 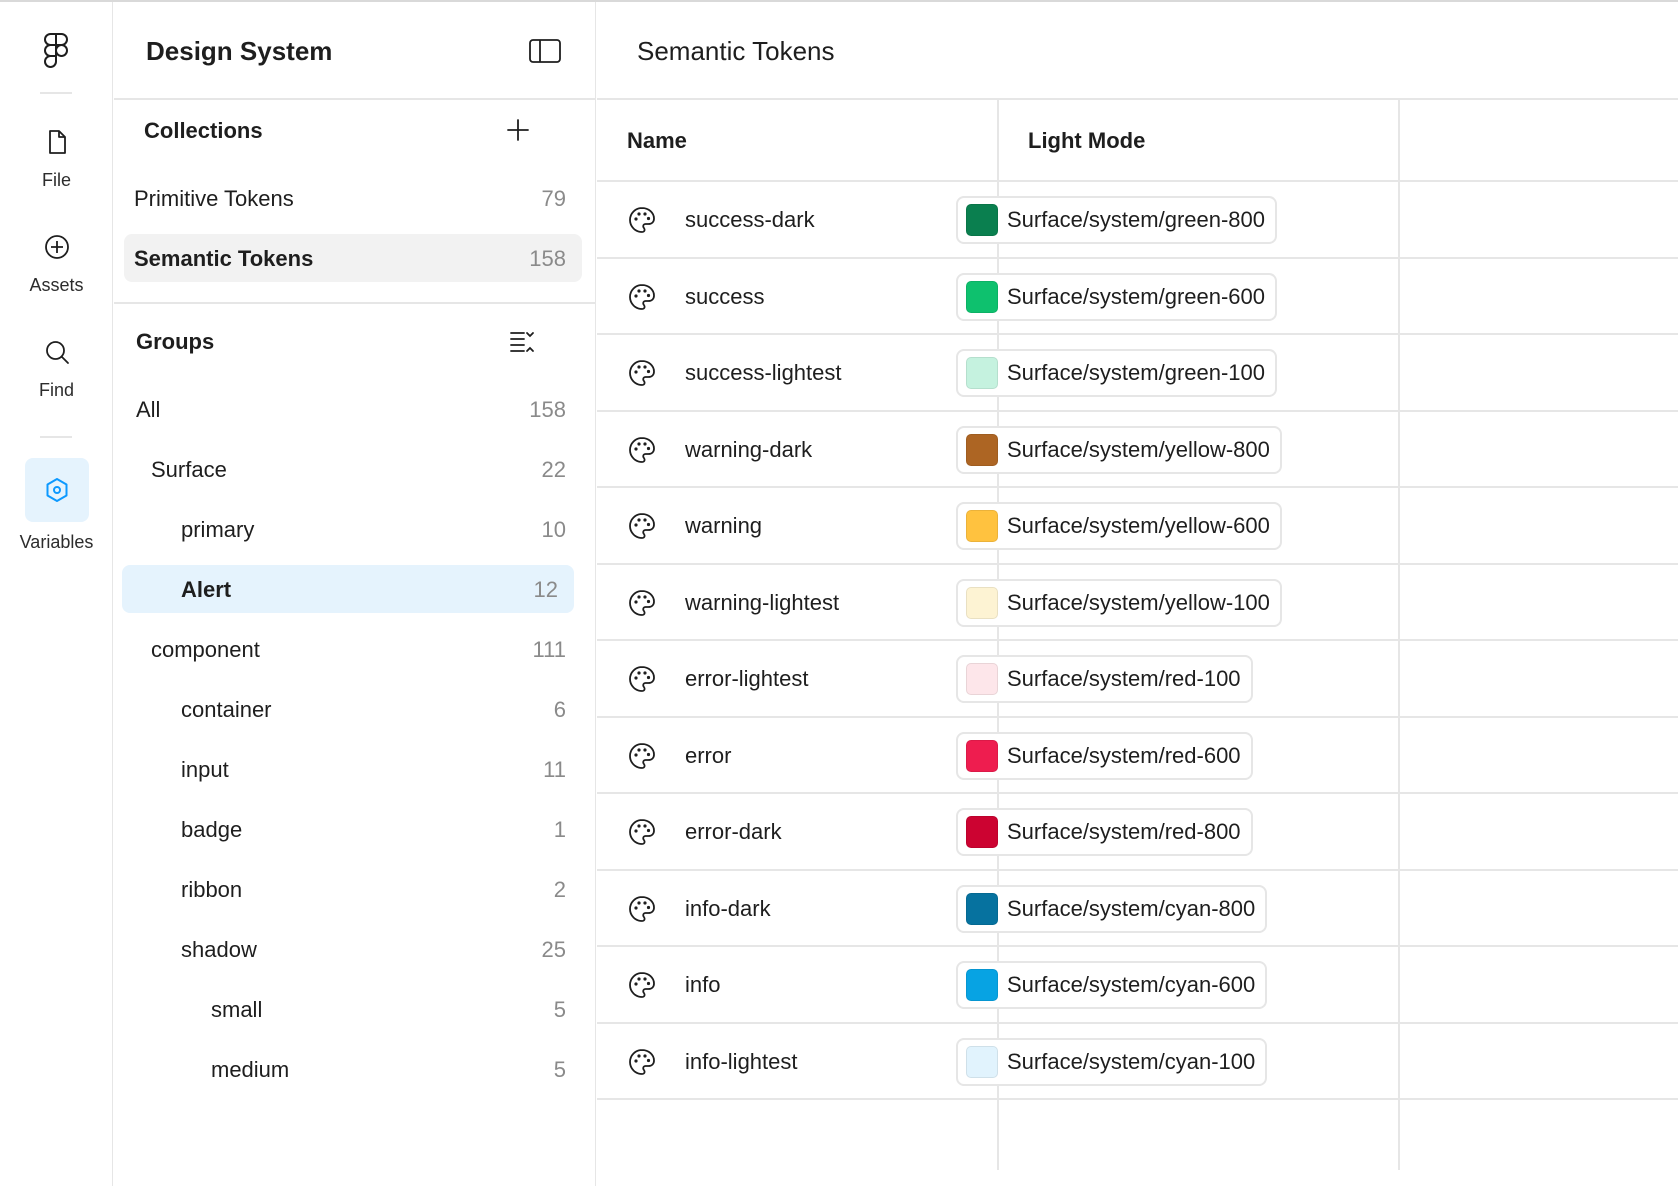 I want to click on token-name: warning-lightest, so click(x=762, y=603).